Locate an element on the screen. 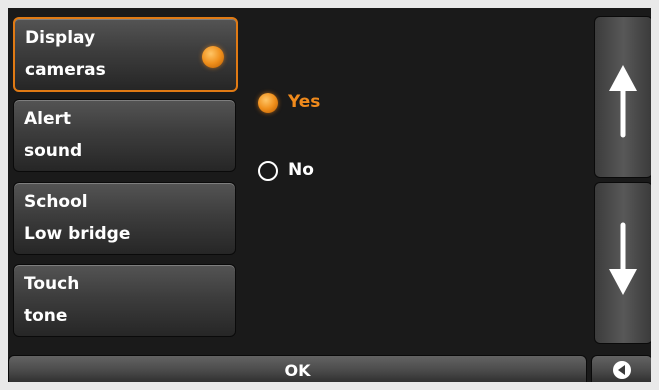 The image size is (659, 390). back-button is located at coordinates (621, 368).